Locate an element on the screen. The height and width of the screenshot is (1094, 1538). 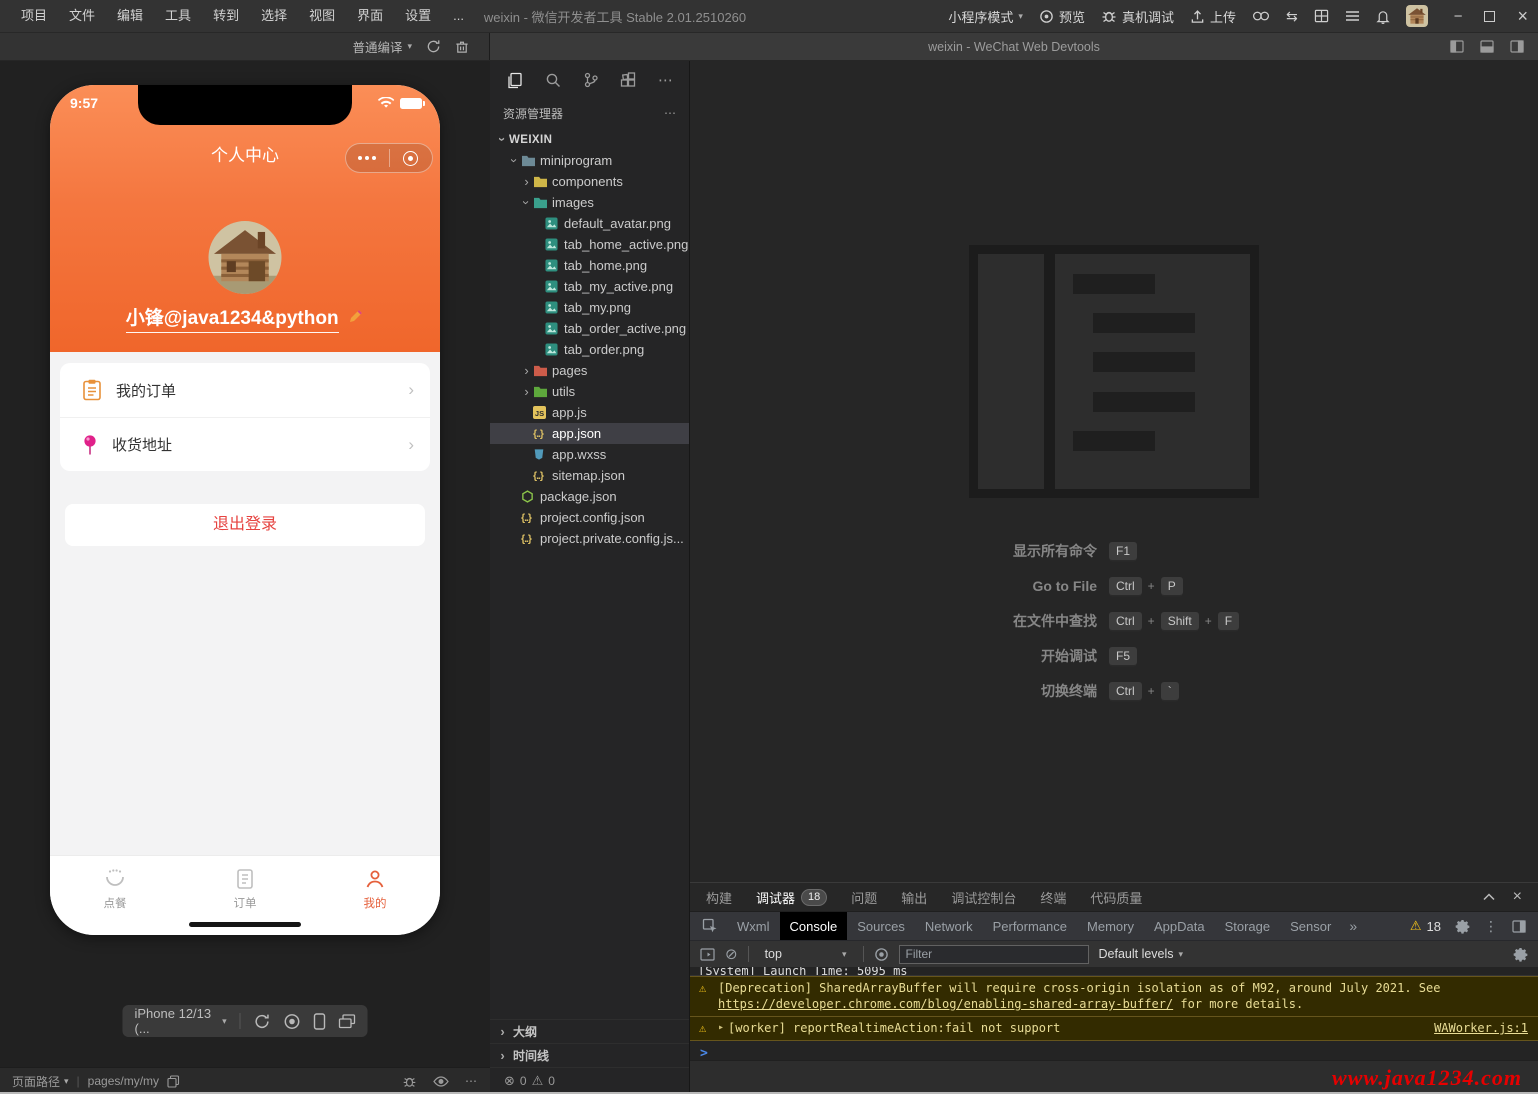
context-select: top ▾ is located at coordinates (806, 954).